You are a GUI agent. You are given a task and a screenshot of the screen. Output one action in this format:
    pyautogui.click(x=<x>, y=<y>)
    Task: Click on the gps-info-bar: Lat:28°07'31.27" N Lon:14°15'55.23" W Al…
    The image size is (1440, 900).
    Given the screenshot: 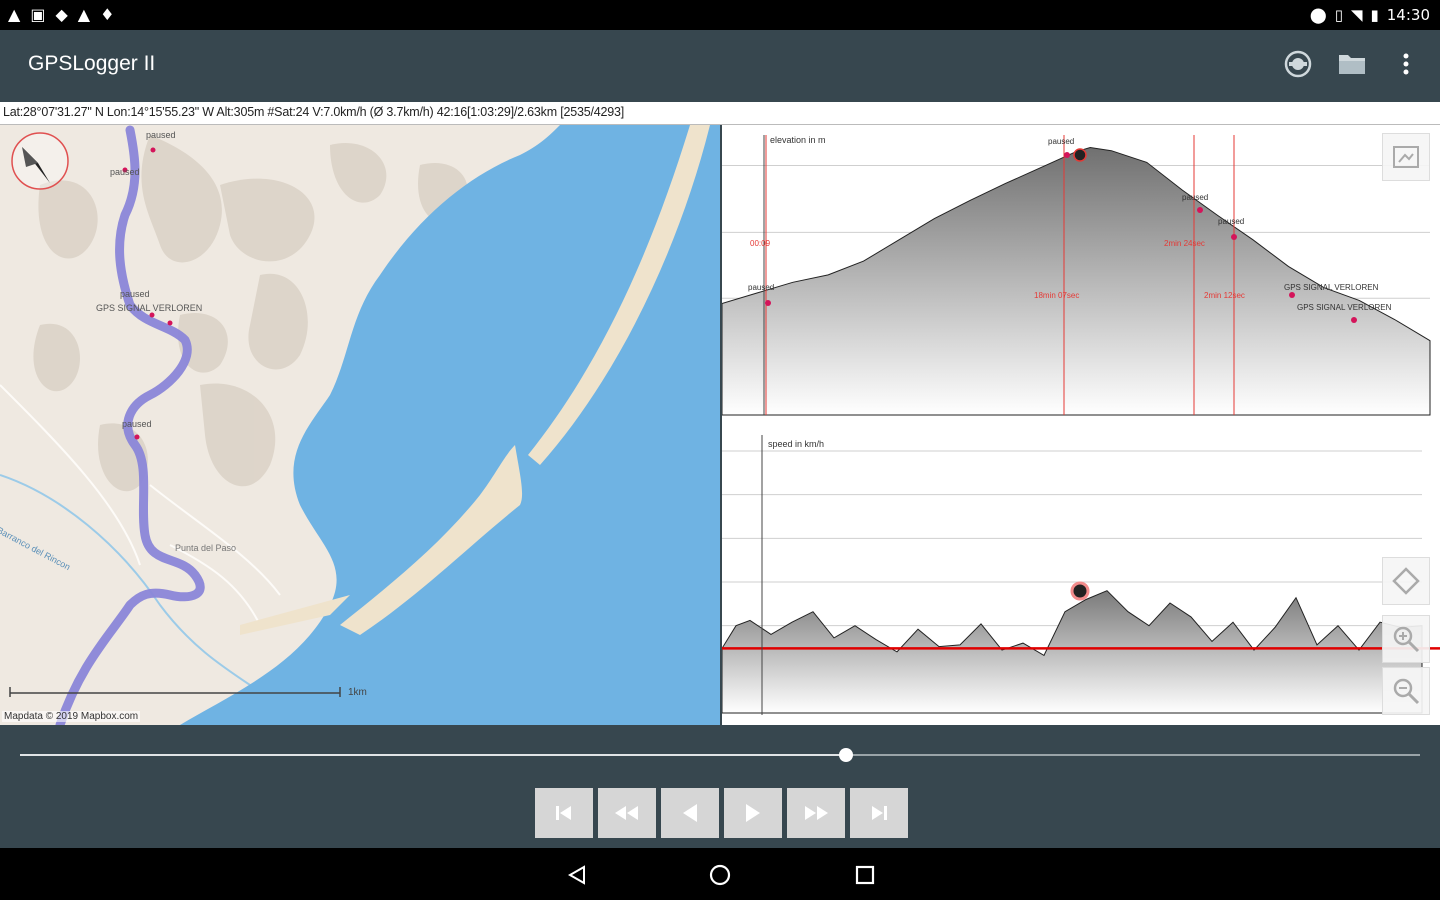 What is the action you would take?
    pyautogui.click(x=720, y=113)
    